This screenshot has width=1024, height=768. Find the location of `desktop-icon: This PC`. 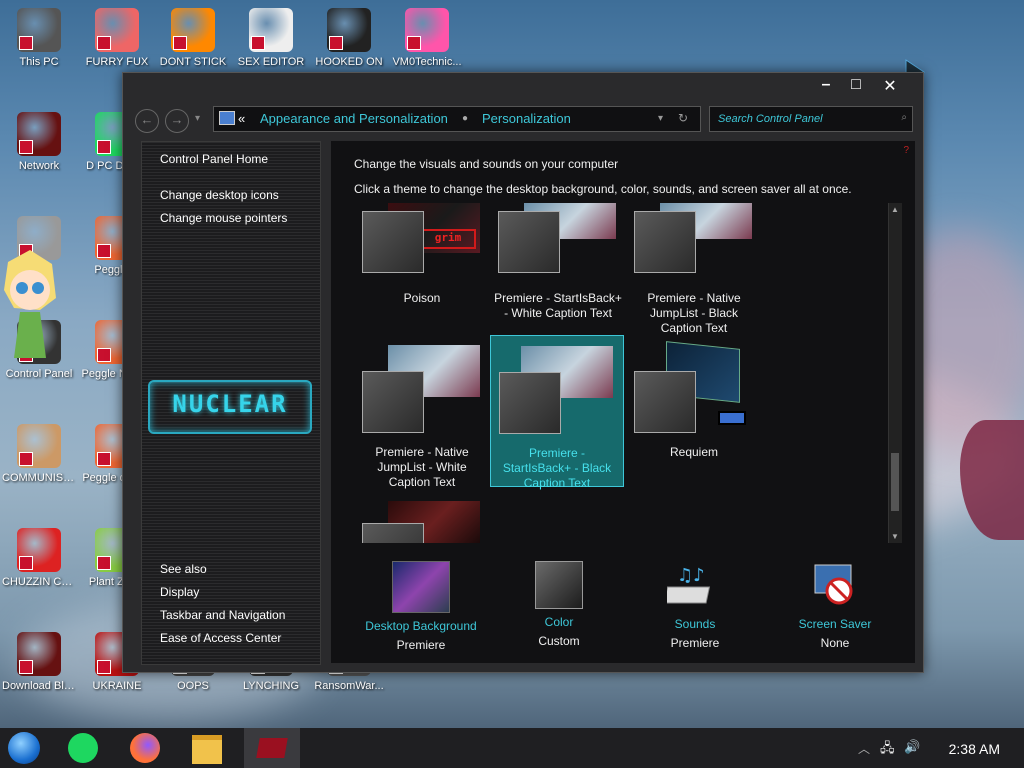

desktop-icon: This PC is located at coordinates (39, 38).